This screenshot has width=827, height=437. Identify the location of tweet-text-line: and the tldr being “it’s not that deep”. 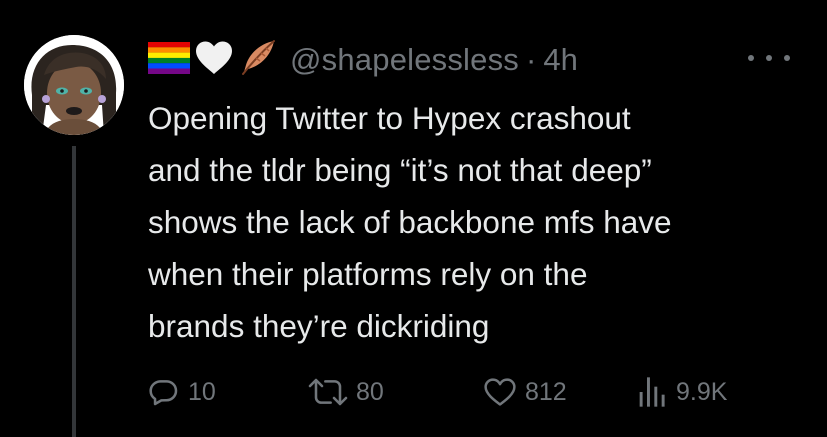
(400, 170).